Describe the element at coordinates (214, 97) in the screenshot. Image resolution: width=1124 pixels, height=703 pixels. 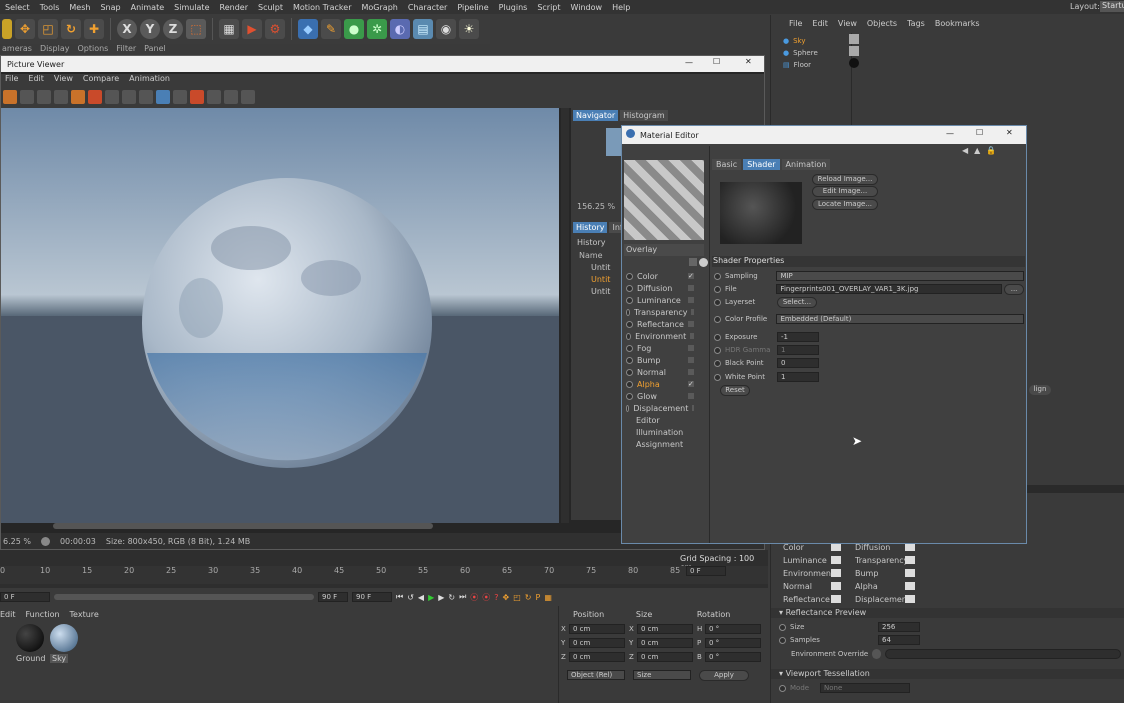
I see `histogram-icon` at that location.